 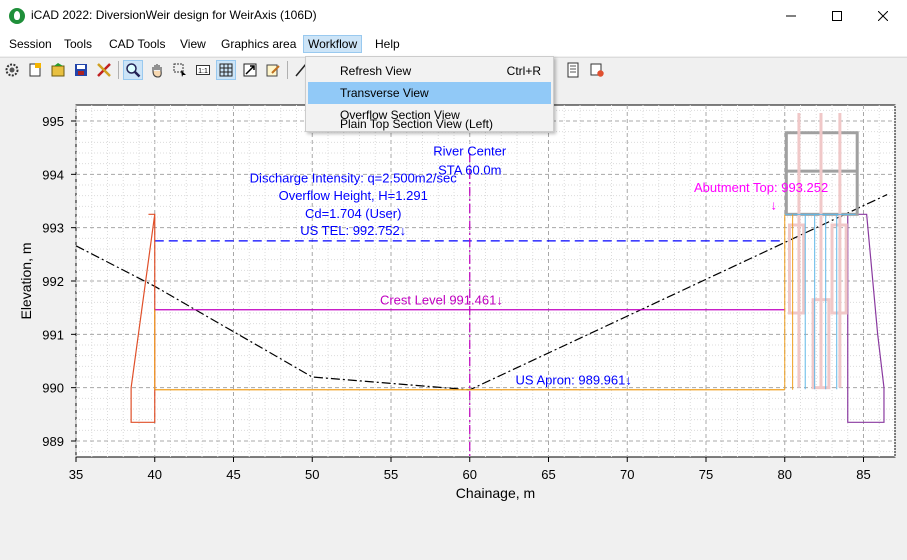 What do you see at coordinates (312, 474) in the screenshot?
I see `x-tick-label: 50` at bounding box center [312, 474].